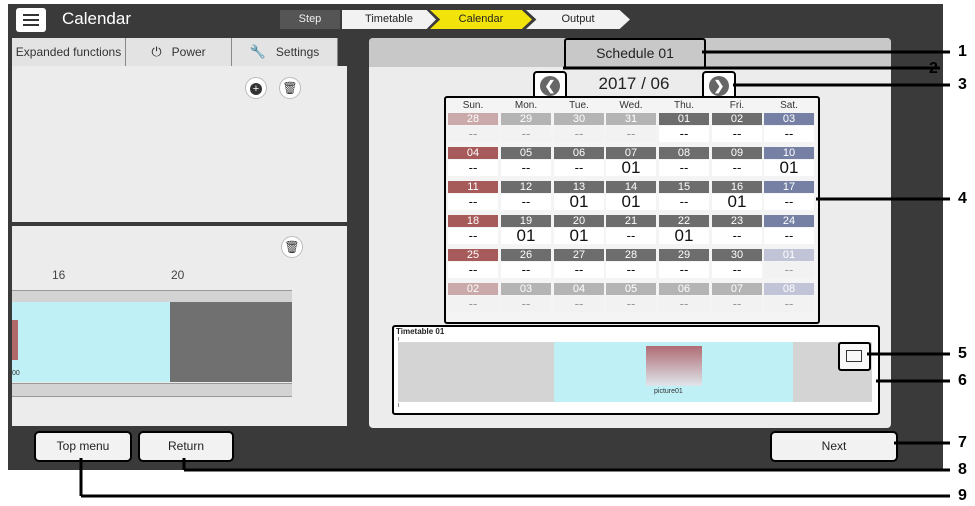 Image resolution: width=975 pixels, height=506 pixels. What do you see at coordinates (420, 331) in the screenshot?
I see `timetable-title: Timetable 01` at bounding box center [420, 331].